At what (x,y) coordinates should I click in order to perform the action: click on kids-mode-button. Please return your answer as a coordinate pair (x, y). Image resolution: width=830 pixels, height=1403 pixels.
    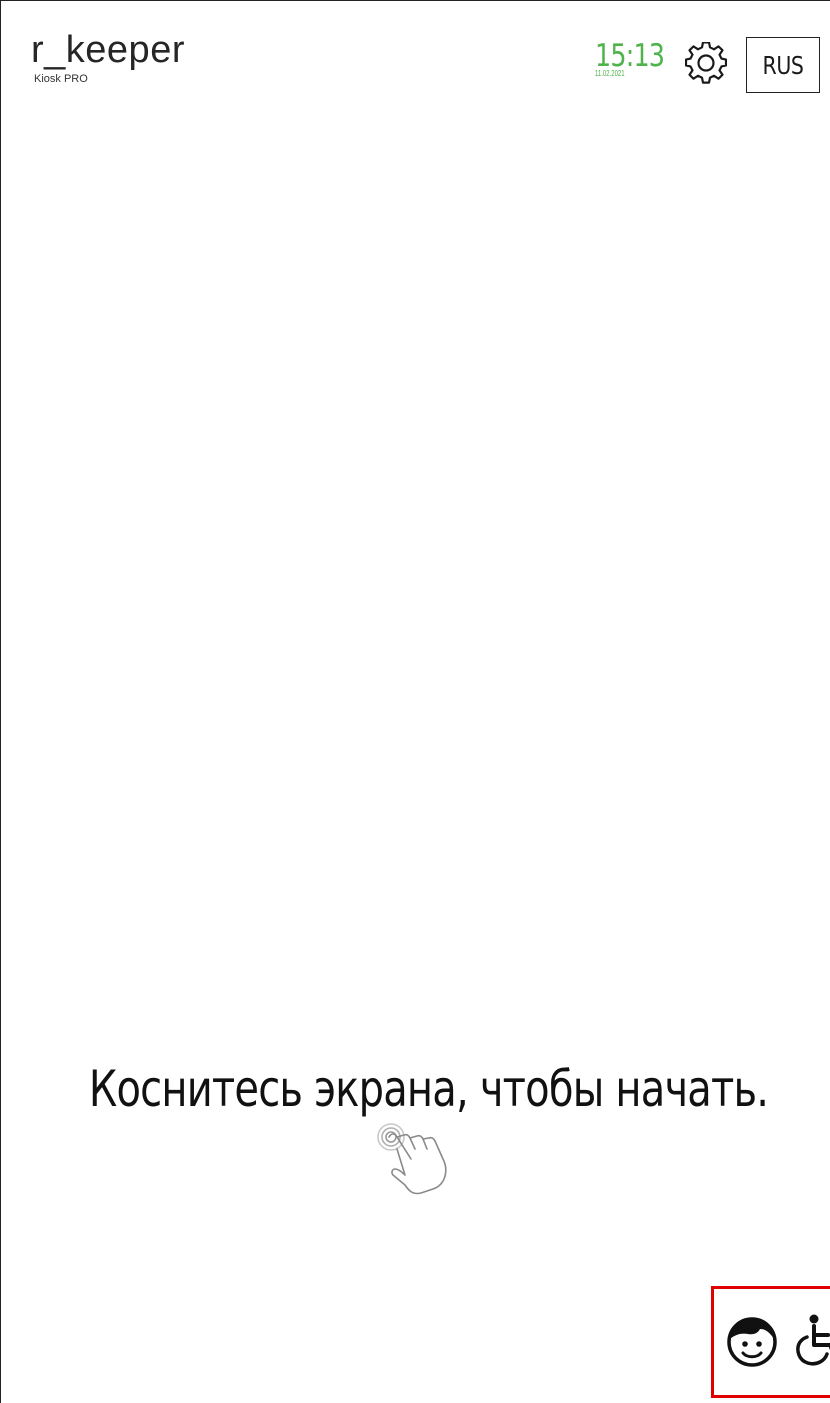
    Looking at the image, I should click on (752, 1341).